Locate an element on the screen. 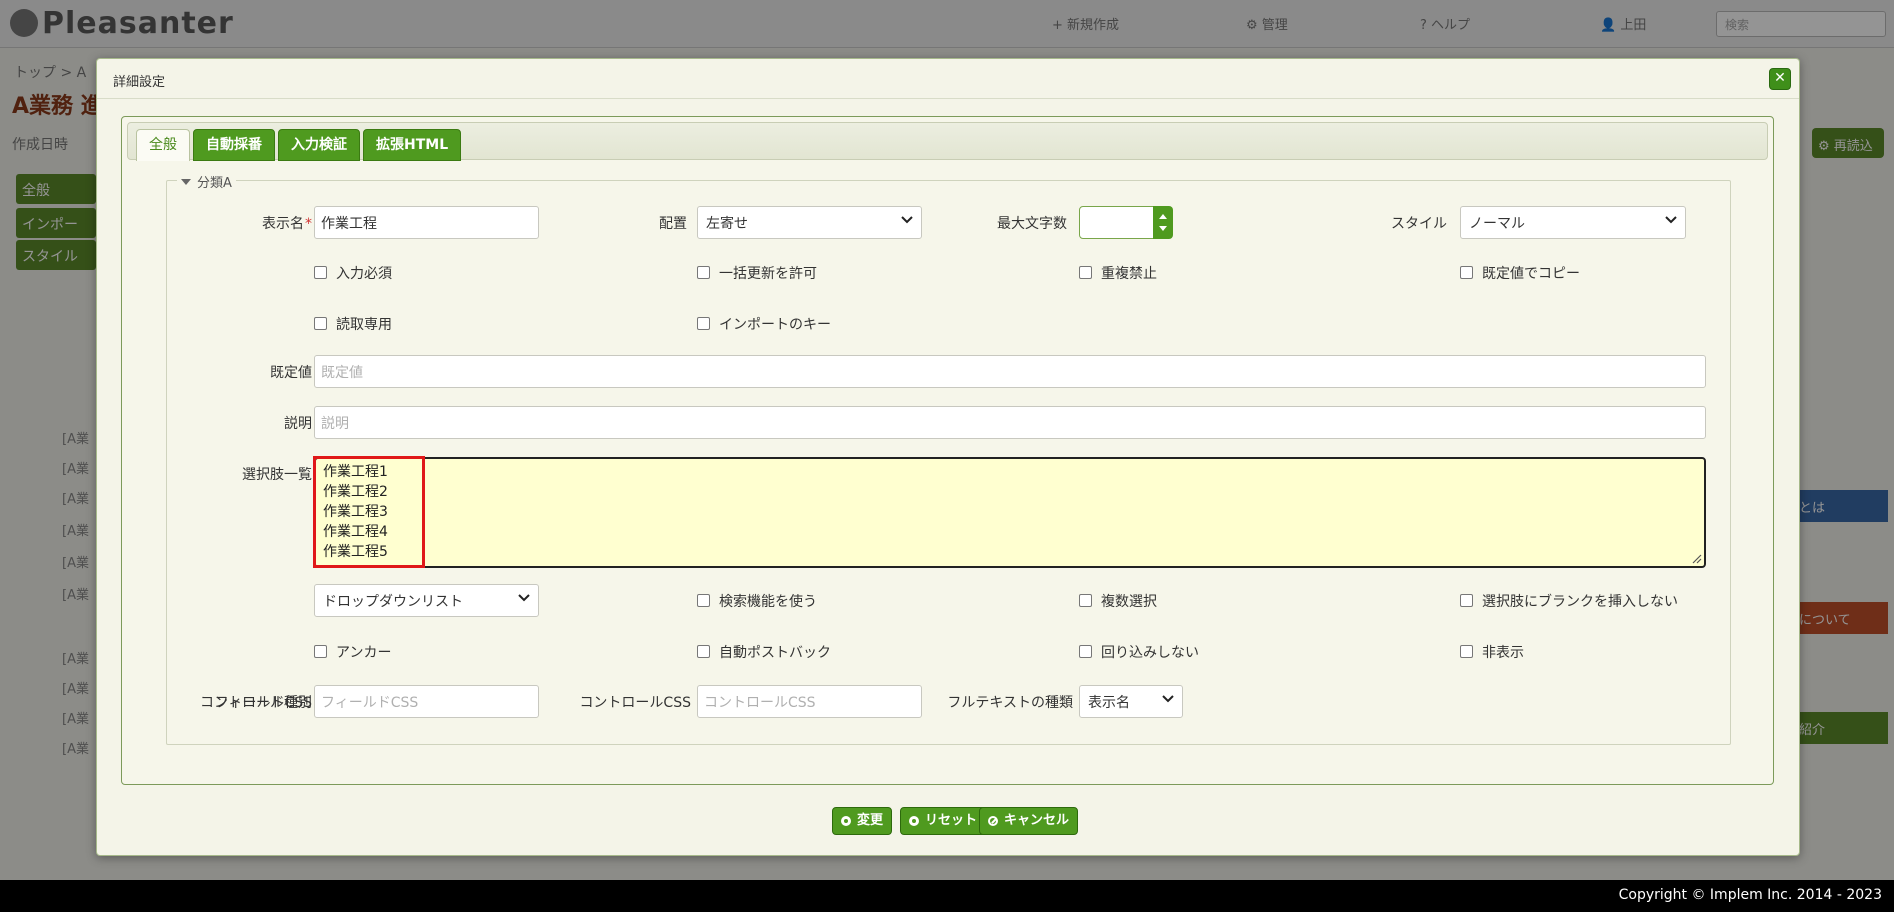 Image resolution: width=1894 pixels, height=912 pixels. checkbox-search-function: 検索機能を使う is located at coordinates (757, 601).